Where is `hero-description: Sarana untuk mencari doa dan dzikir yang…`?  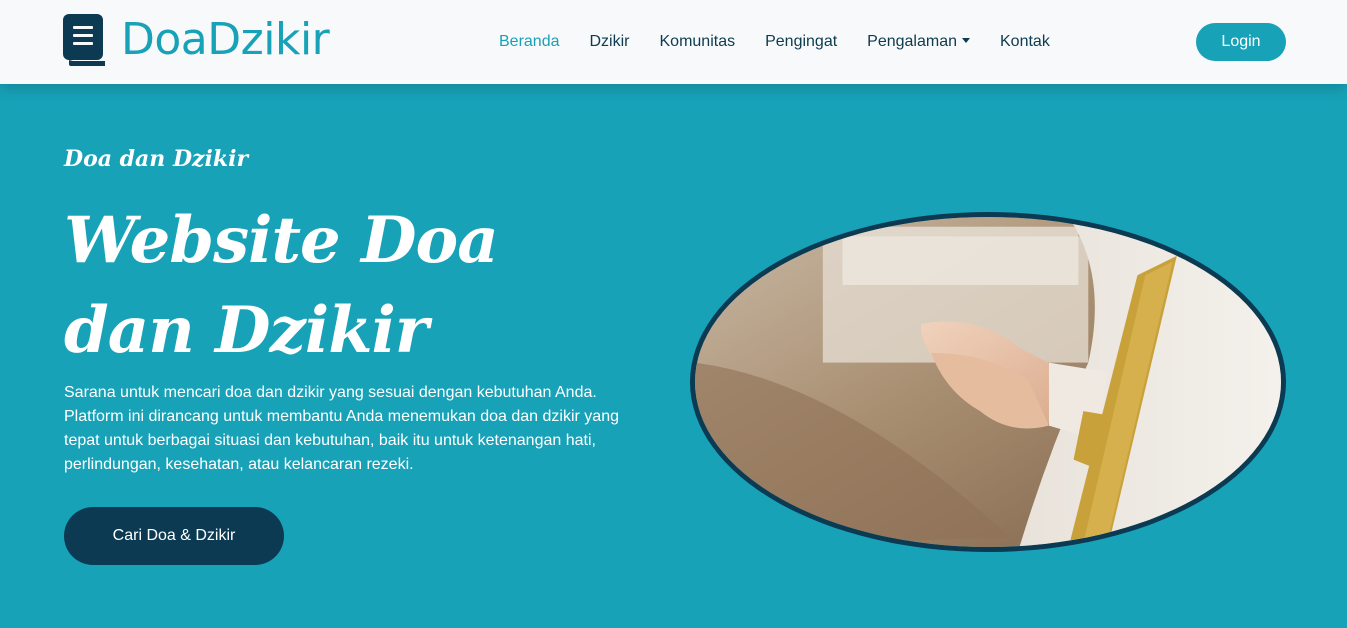 hero-description: Sarana untuk mencari doa dan dzikir yang… is located at coordinates (341, 428).